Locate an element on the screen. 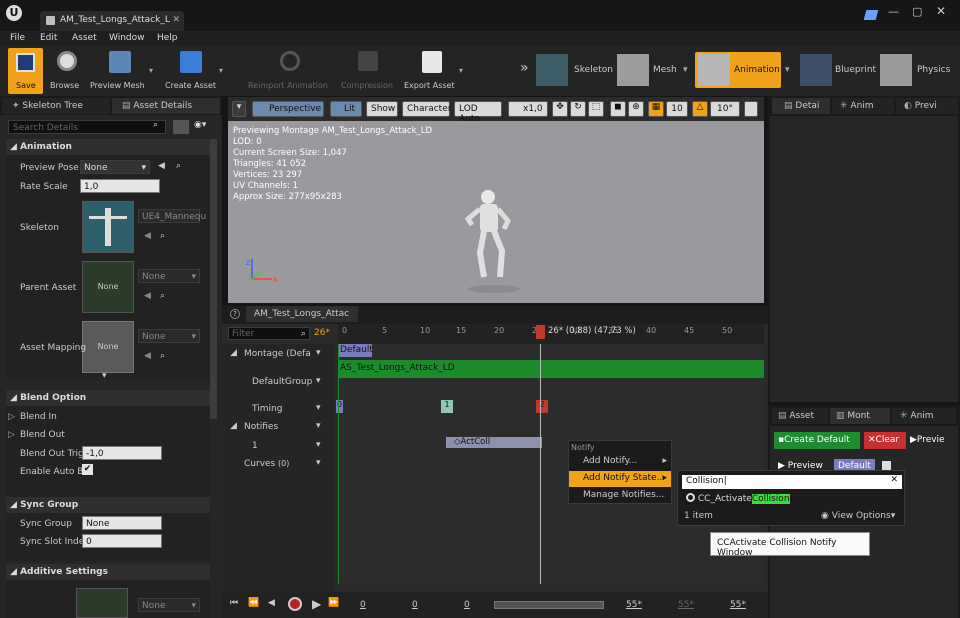  collapse-arrow-icon: ◢ is located at coordinates (233, 353).